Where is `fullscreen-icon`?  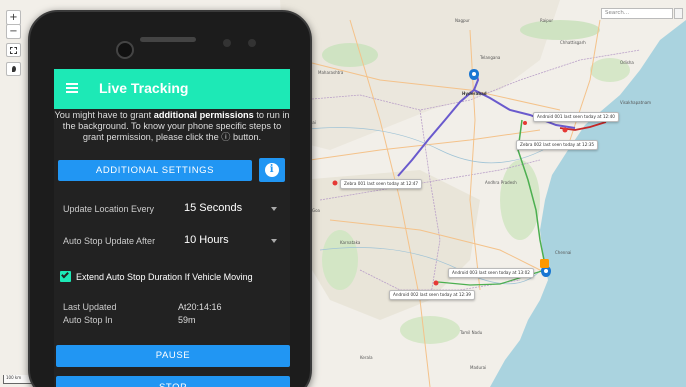 fullscreen-icon is located at coordinates (13, 50).